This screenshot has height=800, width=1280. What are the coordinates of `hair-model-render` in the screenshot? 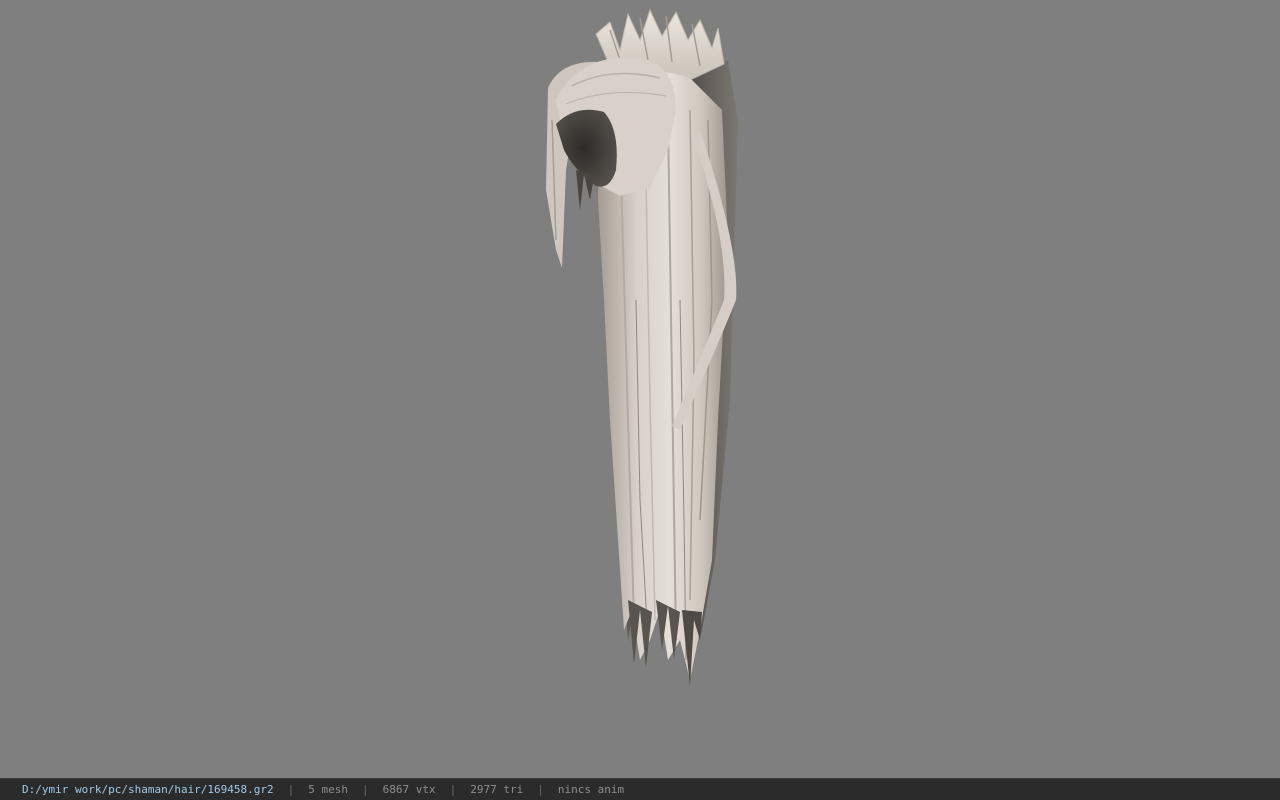 It's located at (642, 347).